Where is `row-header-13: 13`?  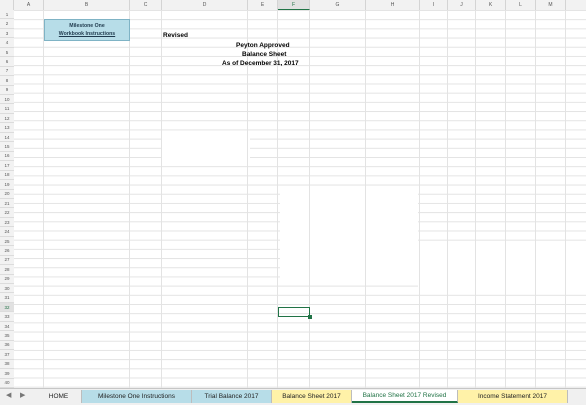 row-header-13: 13 is located at coordinates (7, 128).